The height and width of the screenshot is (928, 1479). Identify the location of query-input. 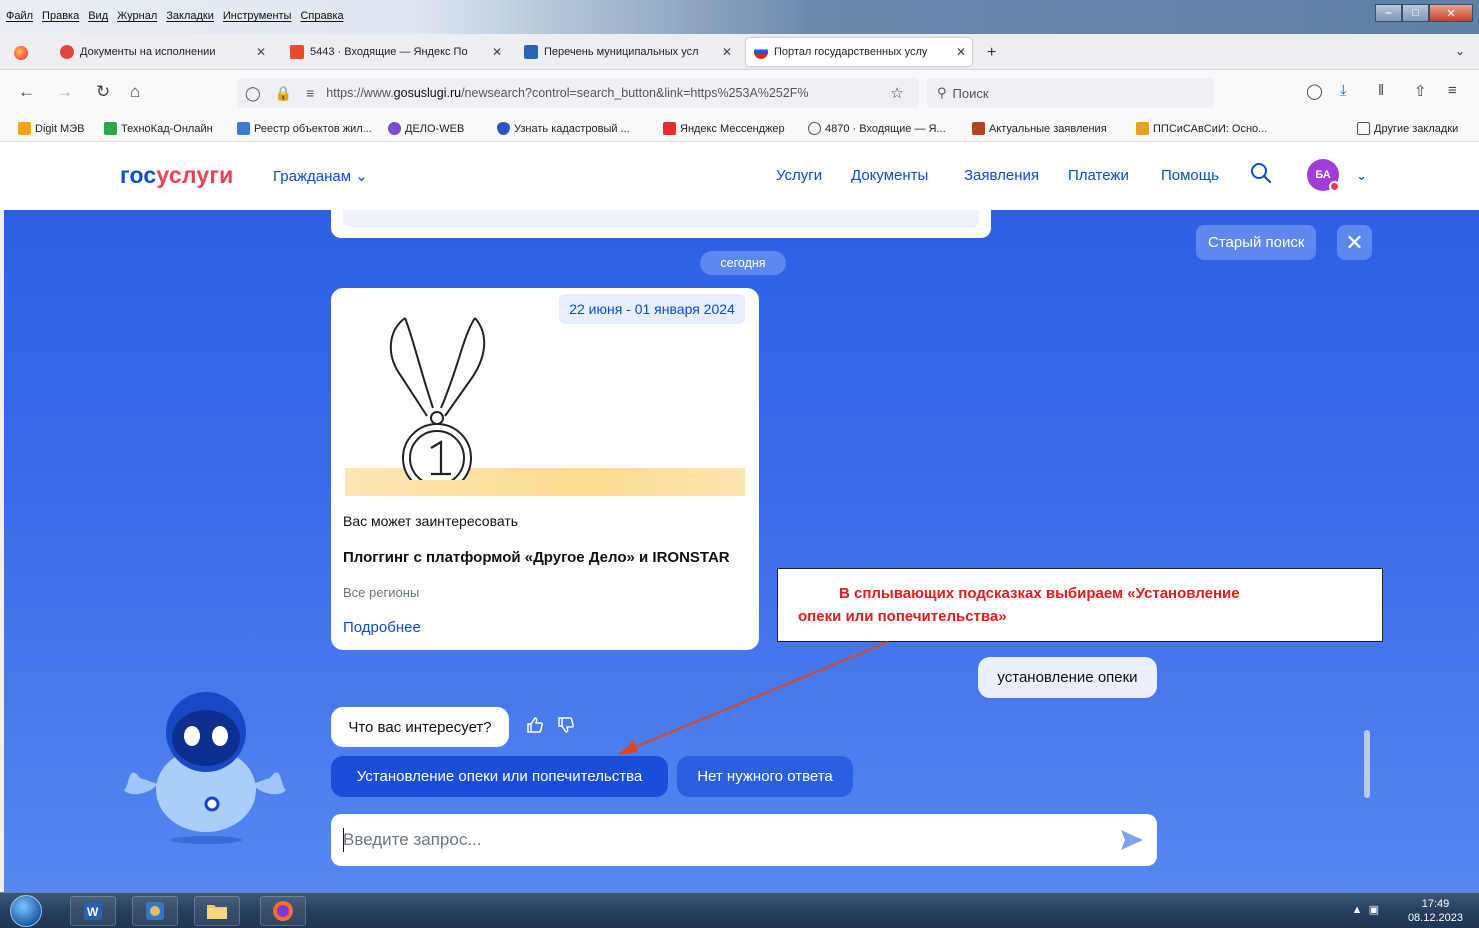
(723, 840).